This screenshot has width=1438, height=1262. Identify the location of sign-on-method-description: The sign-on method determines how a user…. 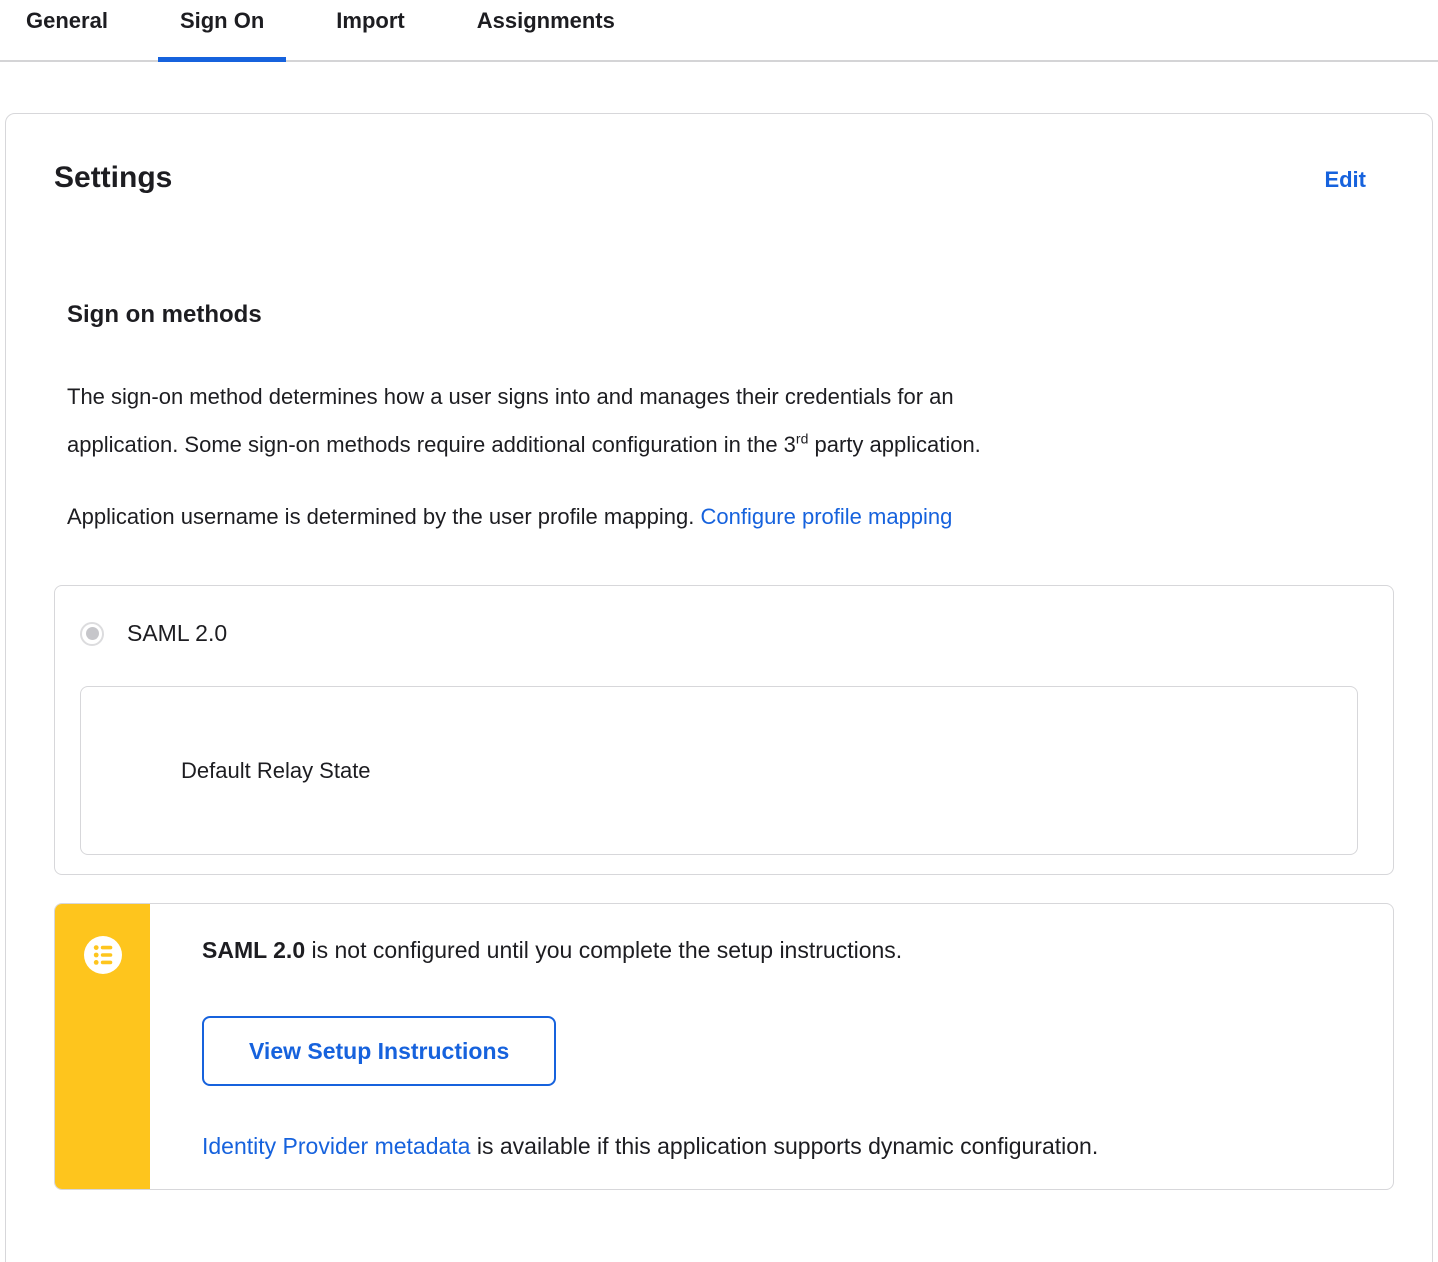
(730, 421).